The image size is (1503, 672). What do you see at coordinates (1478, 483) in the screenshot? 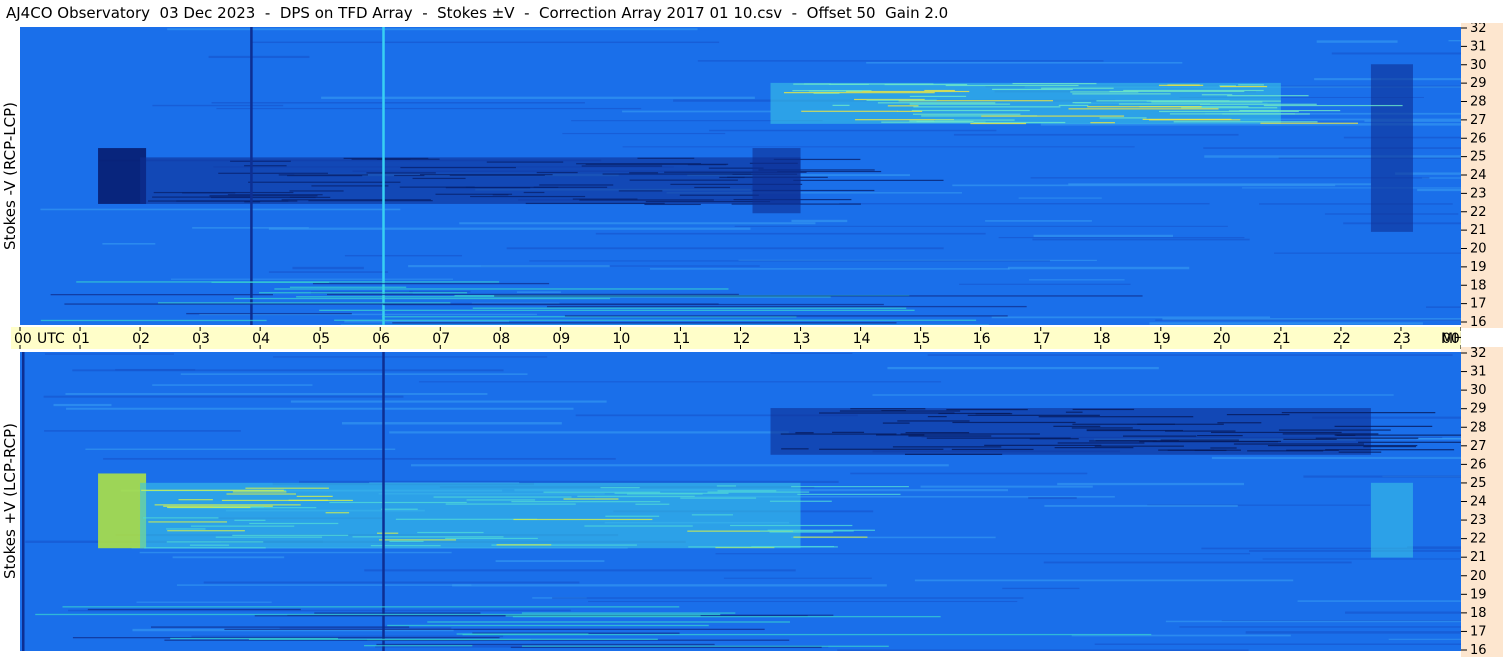
I see `freq-tick-label: 25` at bounding box center [1478, 483].